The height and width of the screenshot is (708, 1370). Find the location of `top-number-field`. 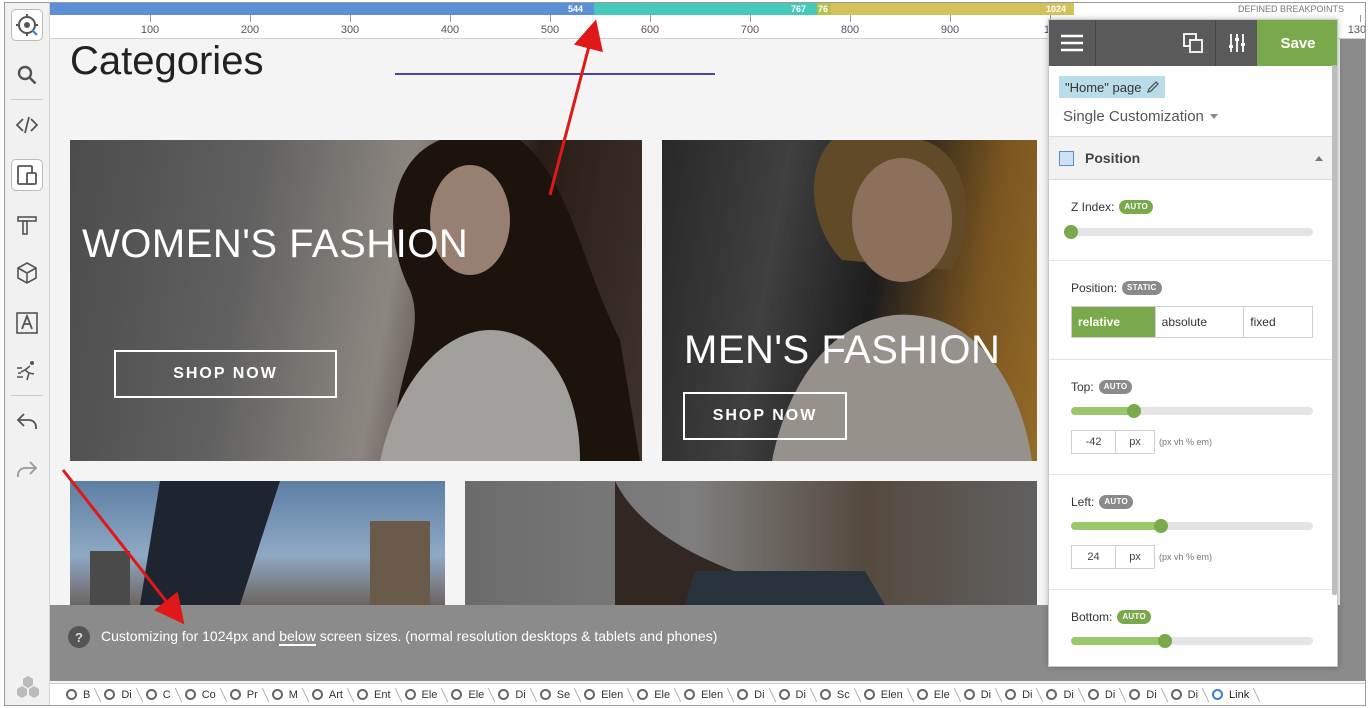

top-number-field is located at coordinates (1094, 442).